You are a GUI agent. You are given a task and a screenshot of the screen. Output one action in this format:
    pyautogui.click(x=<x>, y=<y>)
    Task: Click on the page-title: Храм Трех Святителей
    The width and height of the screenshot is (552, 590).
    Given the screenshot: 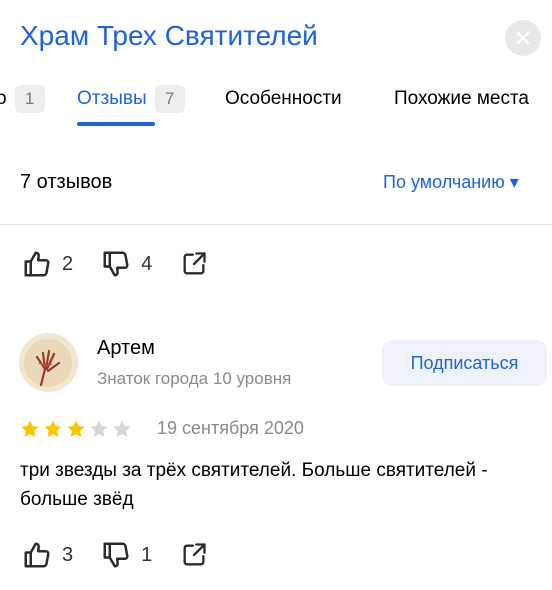 What is the action you would take?
    pyautogui.click(x=169, y=35)
    